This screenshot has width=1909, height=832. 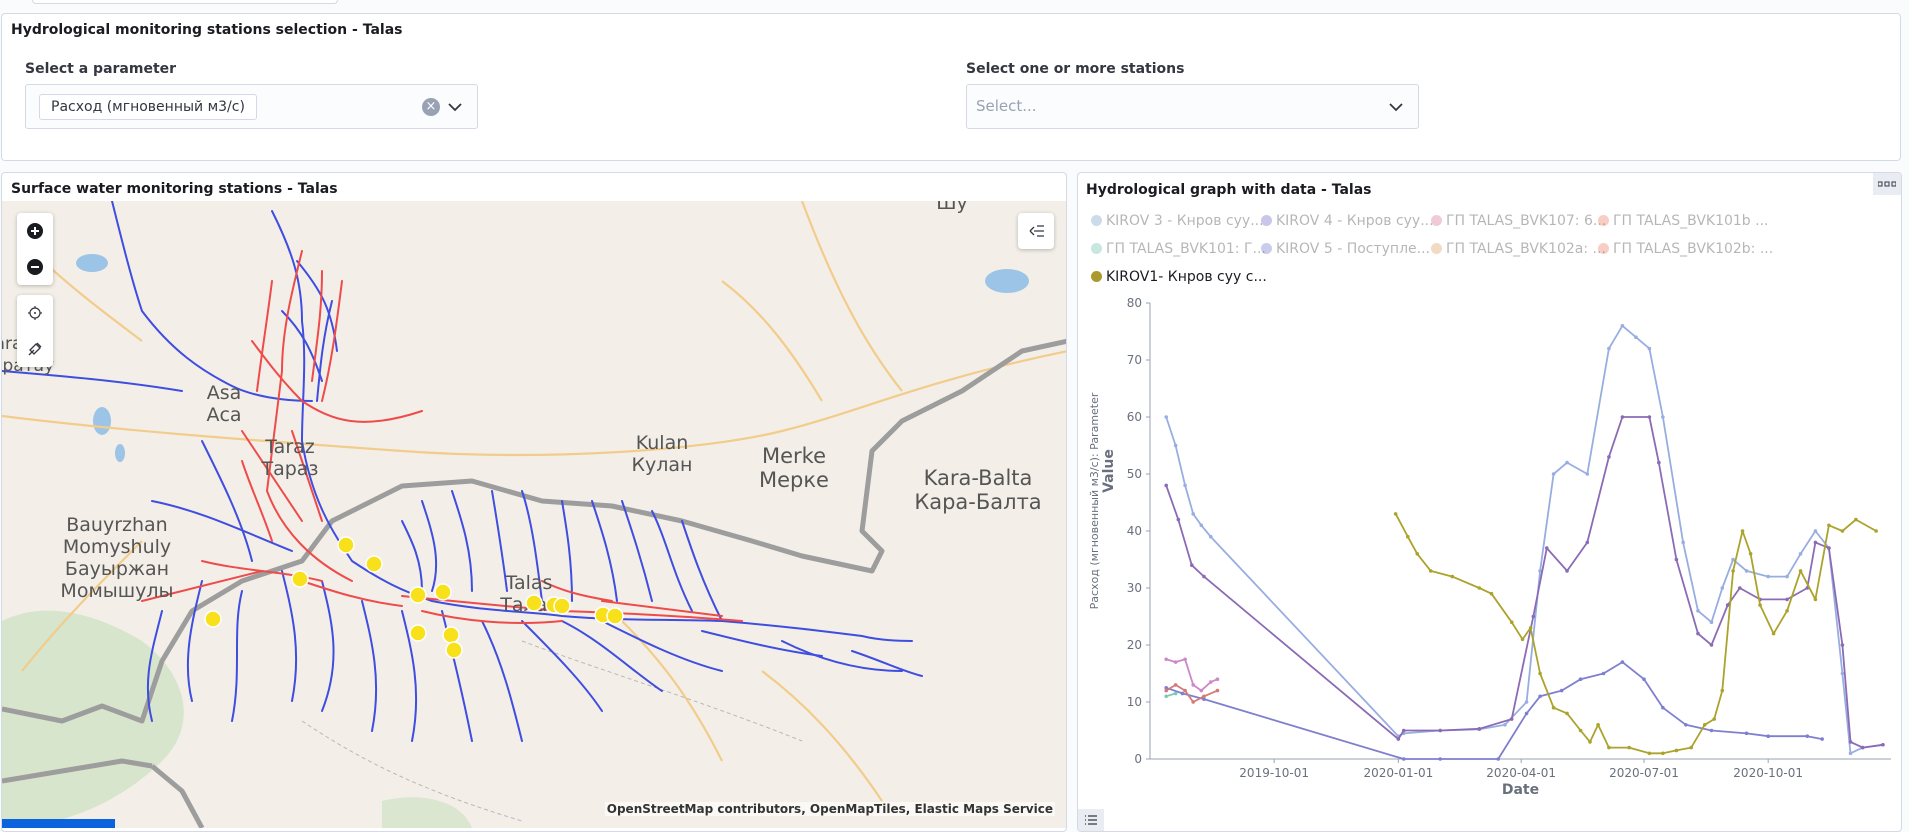 I want to click on minus-circle-icon, so click(x=35, y=267).